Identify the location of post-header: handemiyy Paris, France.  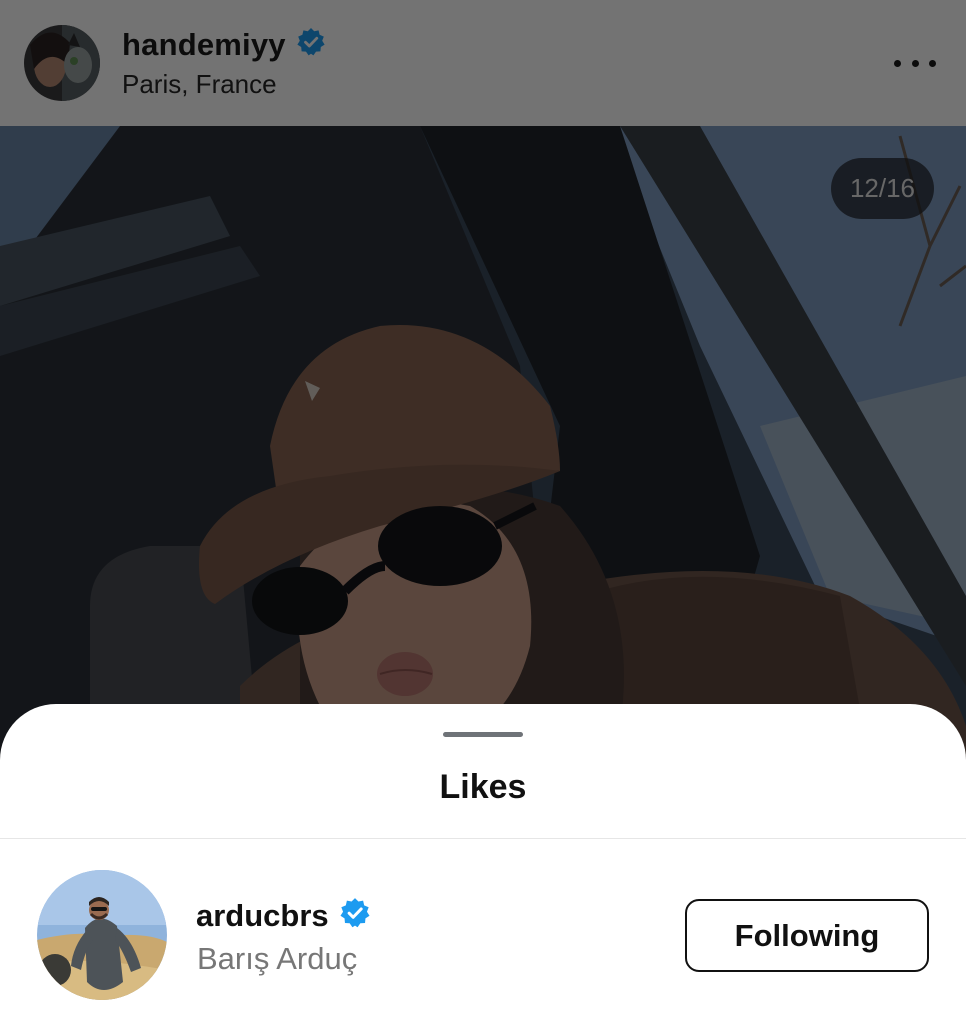
(483, 63).